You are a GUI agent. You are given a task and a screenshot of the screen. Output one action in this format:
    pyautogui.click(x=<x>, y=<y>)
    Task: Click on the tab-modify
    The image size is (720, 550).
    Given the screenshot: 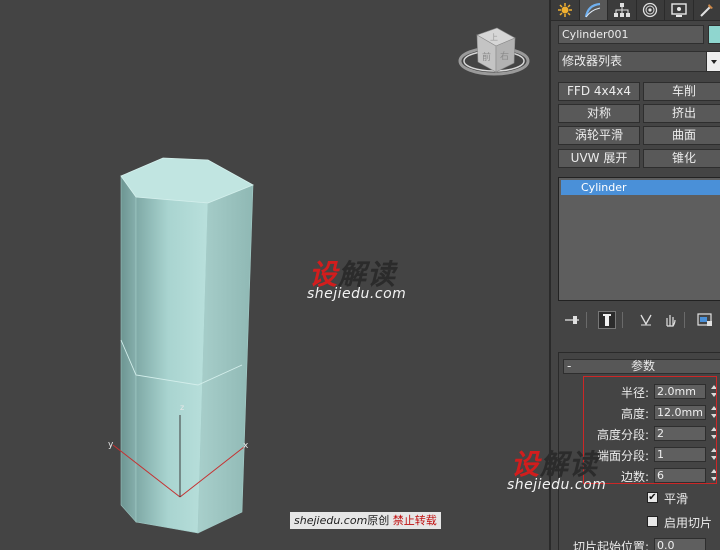 What is the action you would take?
    pyautogui.click(x=593, y=10)
    